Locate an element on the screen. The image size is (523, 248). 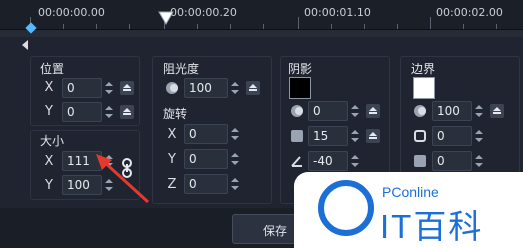
shadow-opacity-stepper is located at coordinates (355, 111).